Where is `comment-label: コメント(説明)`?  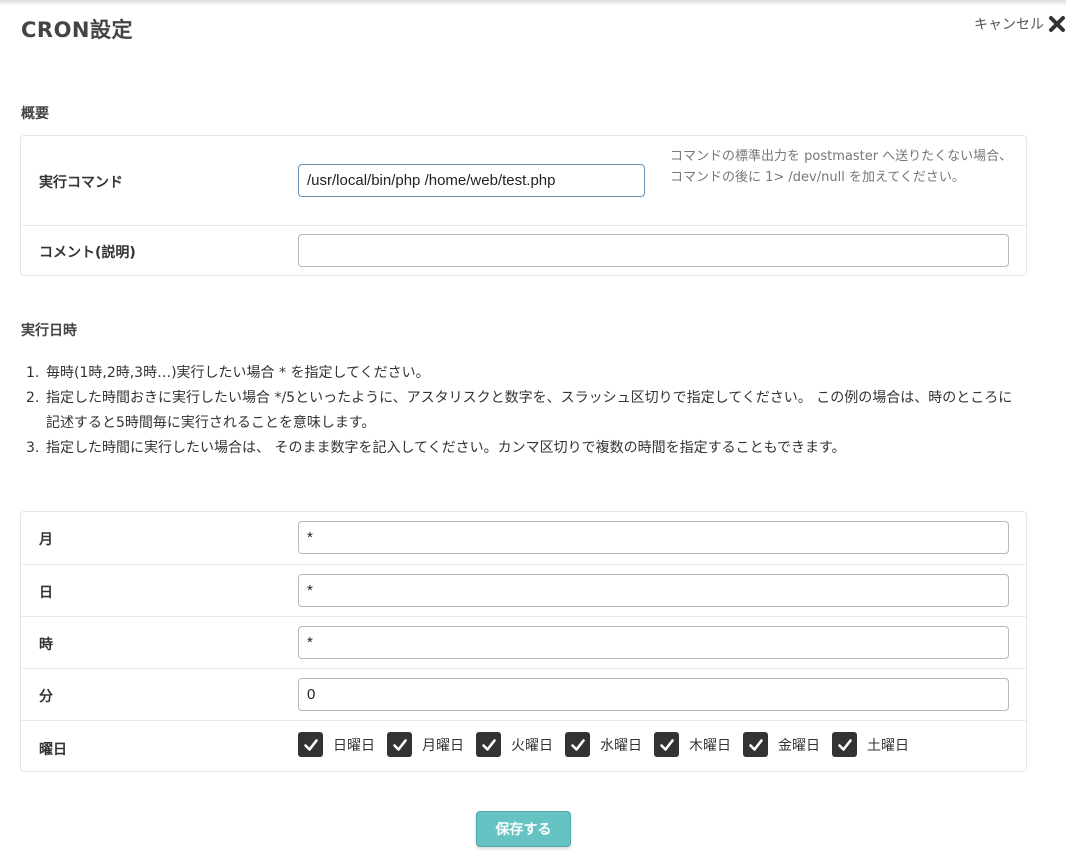
comment-label: コメント(説明) is located at coordinates (87, 253).